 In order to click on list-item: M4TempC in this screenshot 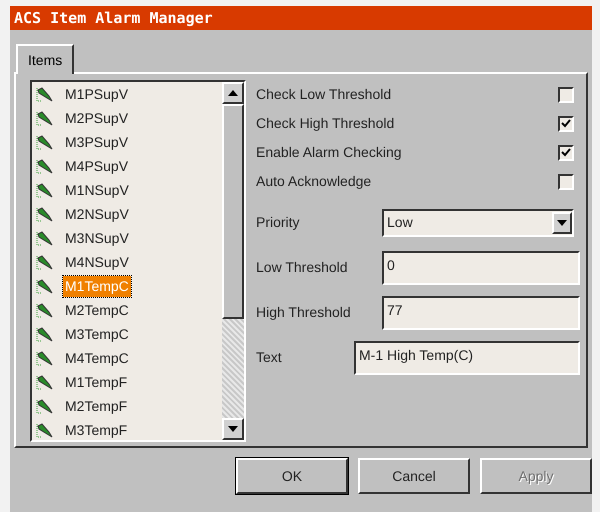, I will do `click(97, 358)`.